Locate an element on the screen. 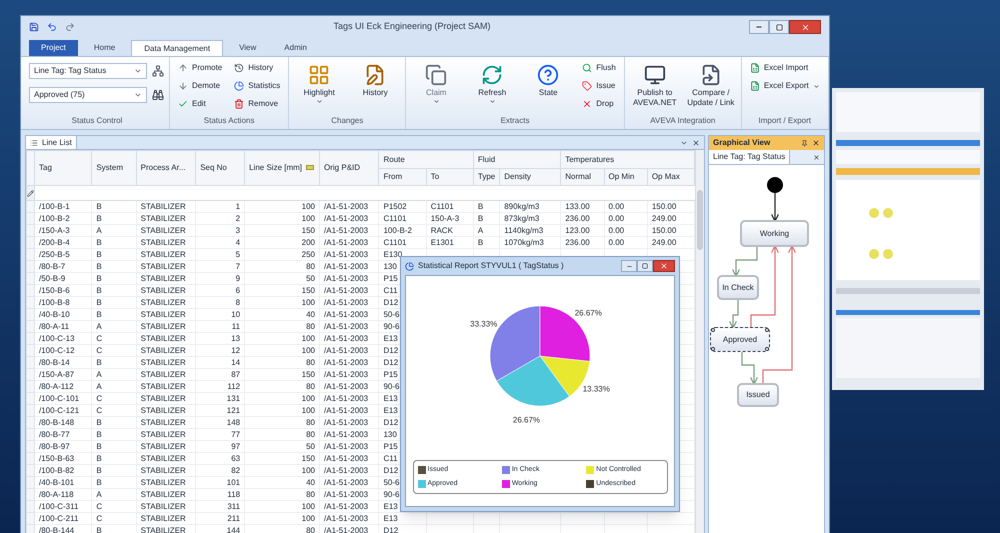  ribbon-button: Remove is located at coordinates (257, 104).